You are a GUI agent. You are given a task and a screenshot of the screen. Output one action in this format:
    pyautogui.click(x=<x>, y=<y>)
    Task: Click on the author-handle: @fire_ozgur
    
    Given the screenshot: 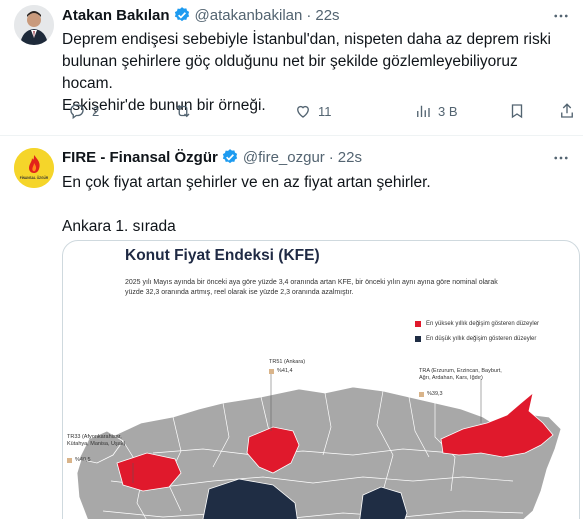 What is the action you would take?
    pyautogui.click(x=284, y=157)
    